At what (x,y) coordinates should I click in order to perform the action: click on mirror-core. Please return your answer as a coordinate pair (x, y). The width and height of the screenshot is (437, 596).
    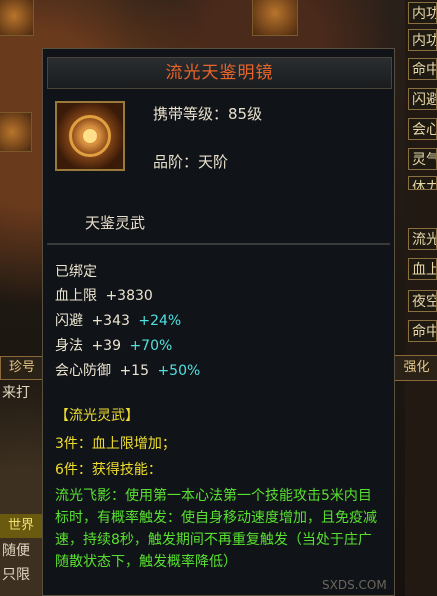
    Looking at the image, I should click on (90, 136).